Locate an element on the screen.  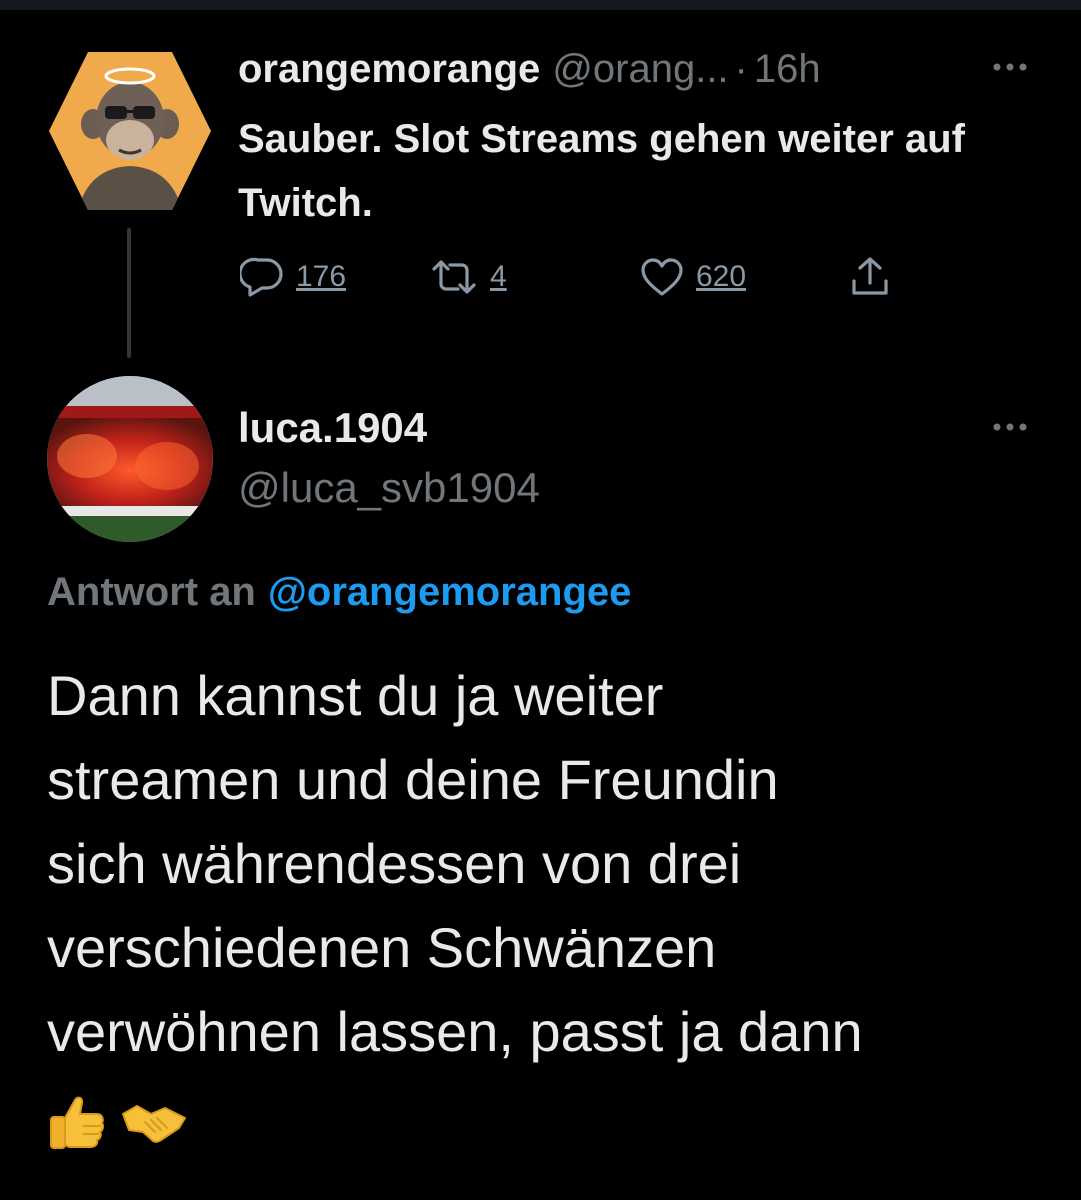
handshake-icon is located at coordinates (154, 1125).